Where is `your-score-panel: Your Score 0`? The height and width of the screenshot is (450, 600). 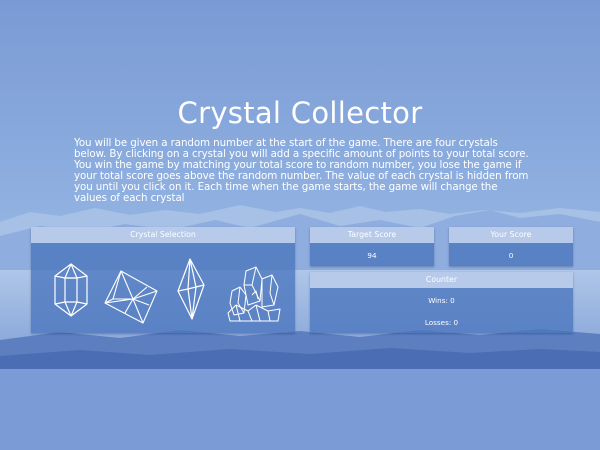 your-score-panel: Your Score 0 is located at coordinates (511, 246).